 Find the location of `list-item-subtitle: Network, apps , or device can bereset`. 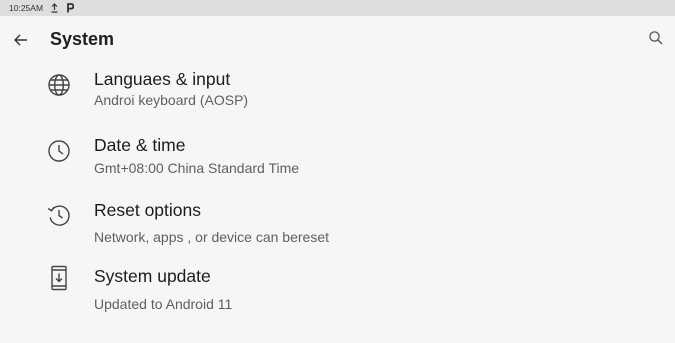

list-item-subtitle: Network, apps , or device can bereset is located at coordinates (212, 237).